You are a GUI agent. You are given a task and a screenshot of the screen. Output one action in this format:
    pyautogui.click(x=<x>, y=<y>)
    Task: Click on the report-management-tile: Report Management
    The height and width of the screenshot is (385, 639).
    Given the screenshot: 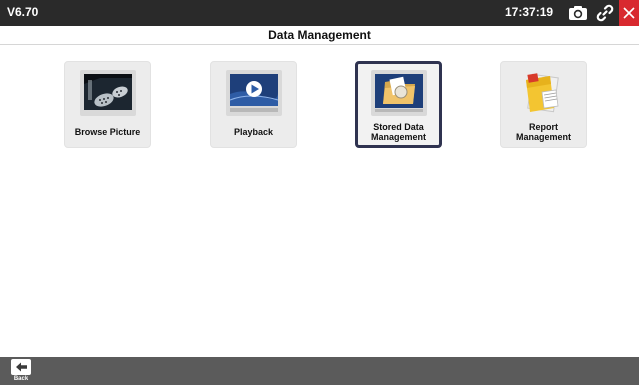 What is the action you would take?
    pyautogui.click(x=543, y=104)
    